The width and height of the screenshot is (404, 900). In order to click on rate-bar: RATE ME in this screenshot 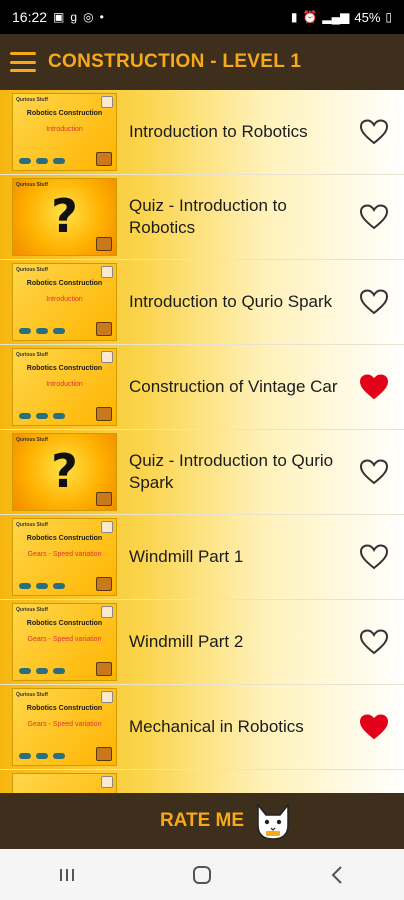, I will do `click(202, 821)`.